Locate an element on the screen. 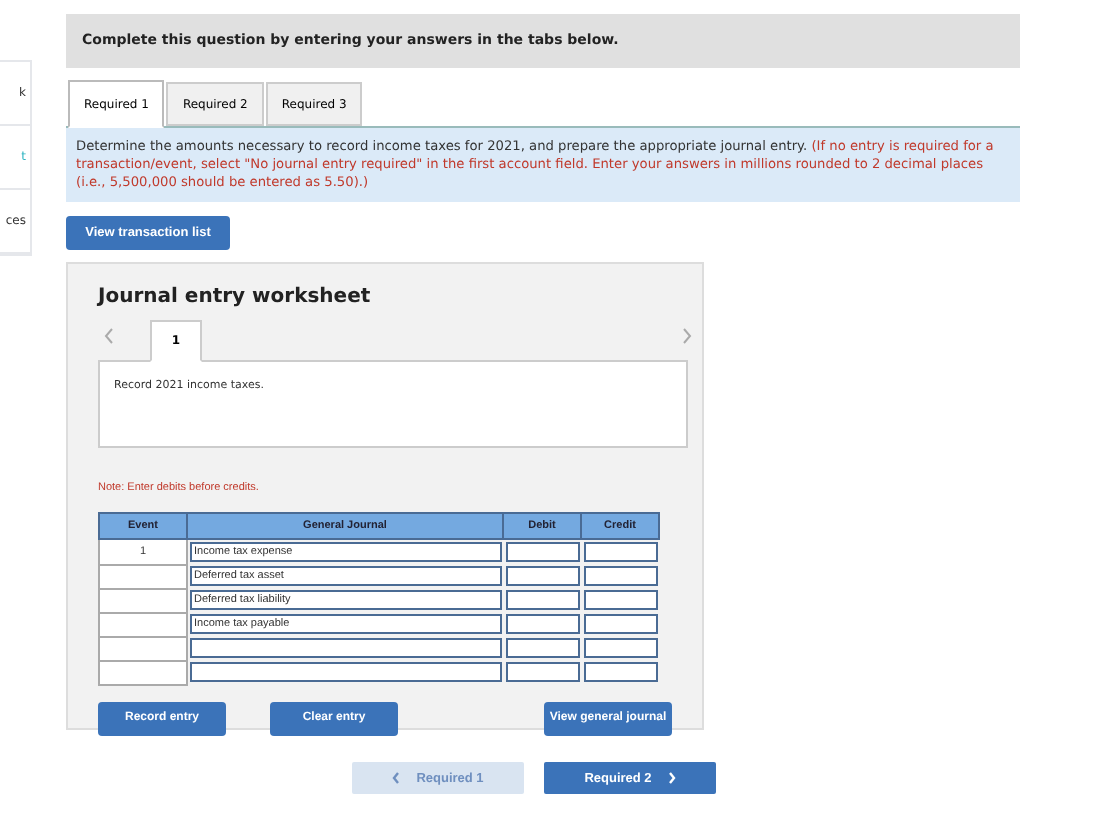 The width and height of the screenshot is (1120, 816). chevron-right-icon is located at coordinates (671, 778).